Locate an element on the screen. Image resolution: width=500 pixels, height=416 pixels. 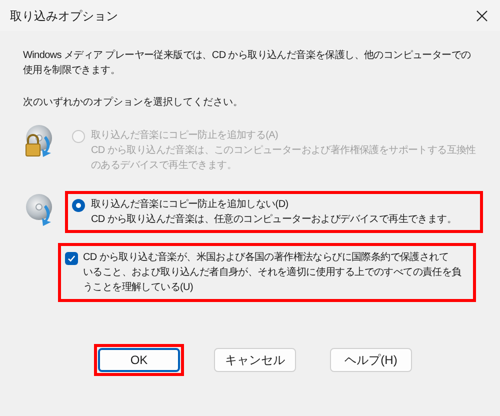
checkbox is located at coordinates (71, 258).